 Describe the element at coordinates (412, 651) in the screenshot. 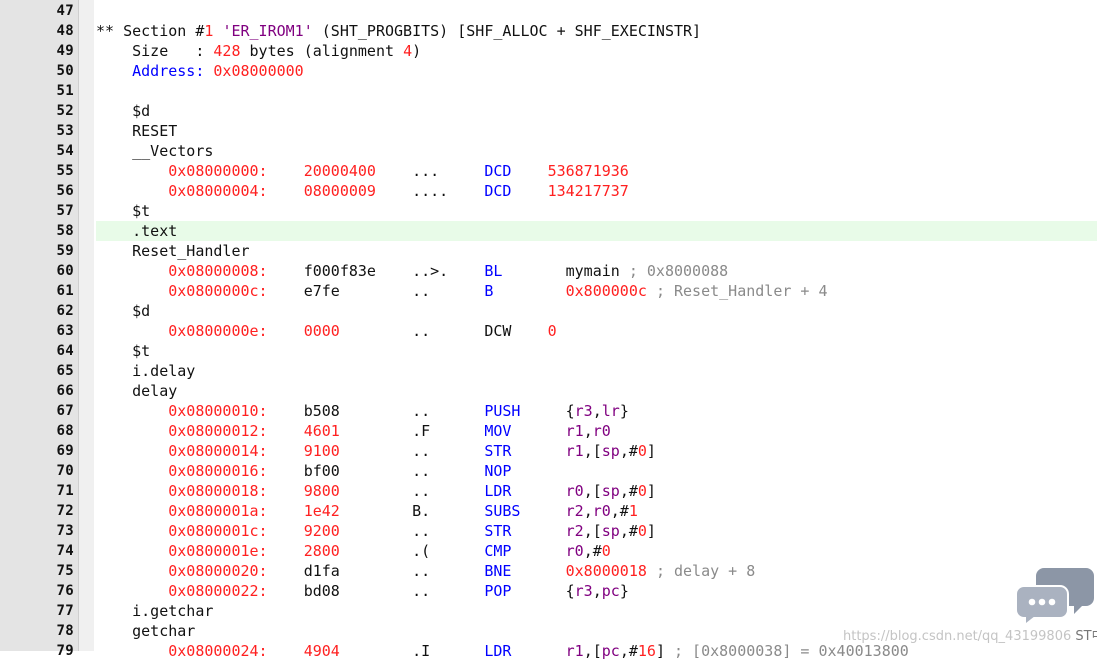

I see `code-token: .I` at that location.